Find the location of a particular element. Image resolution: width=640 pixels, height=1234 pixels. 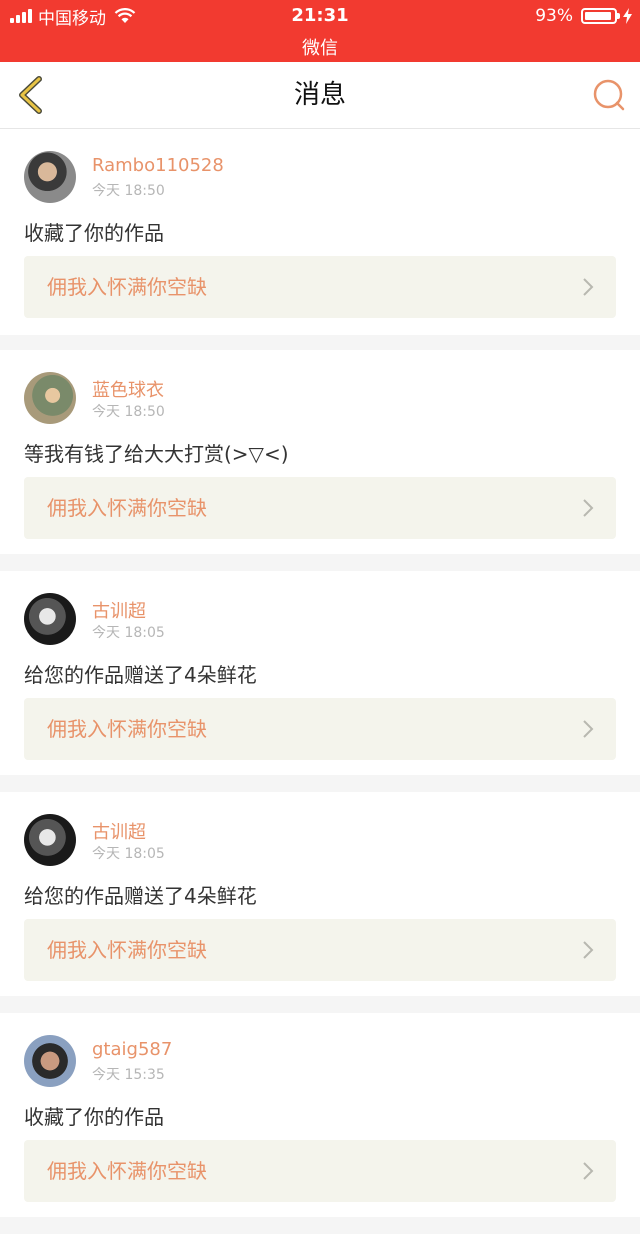

nav-bar: 消息 is located at coordinates (320, 95).